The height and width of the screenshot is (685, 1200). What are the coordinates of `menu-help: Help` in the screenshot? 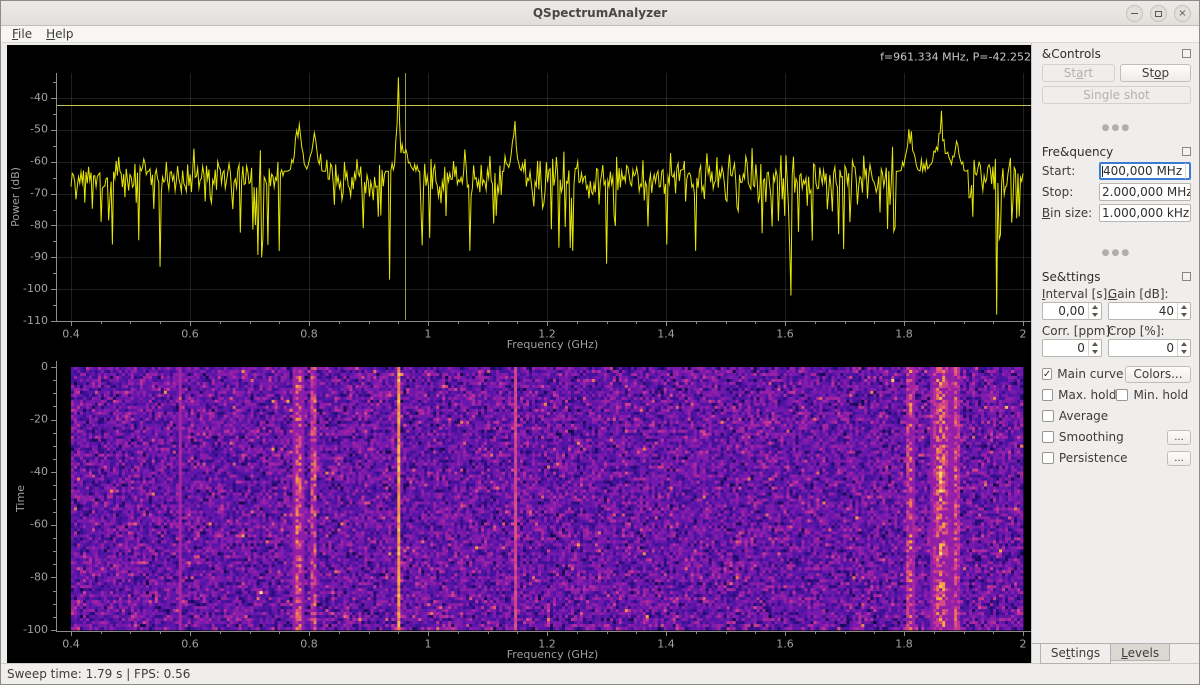 It's located at (59, 34).